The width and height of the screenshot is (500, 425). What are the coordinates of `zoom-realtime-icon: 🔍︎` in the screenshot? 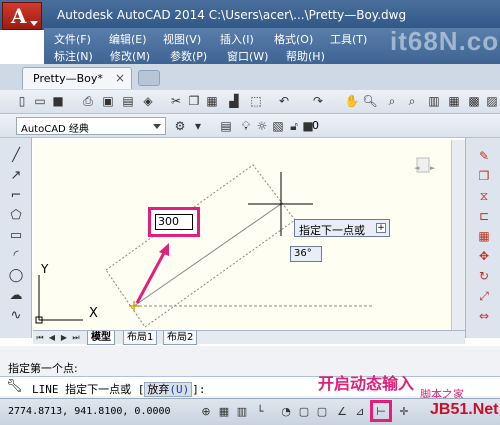 It's located at (370, 101).